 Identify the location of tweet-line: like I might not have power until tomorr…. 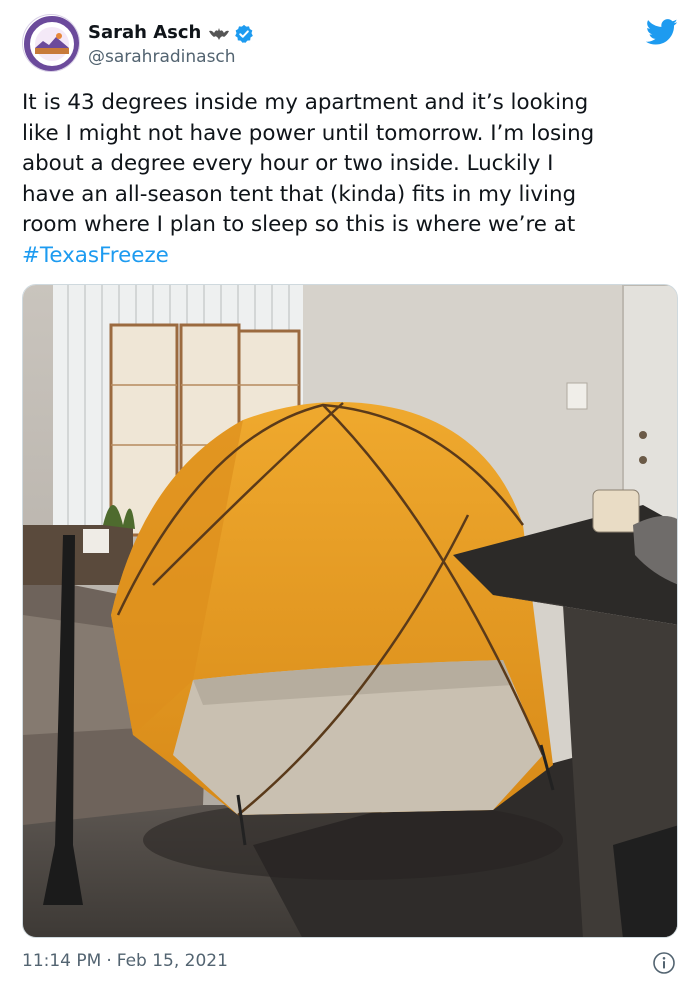
(308, 133).